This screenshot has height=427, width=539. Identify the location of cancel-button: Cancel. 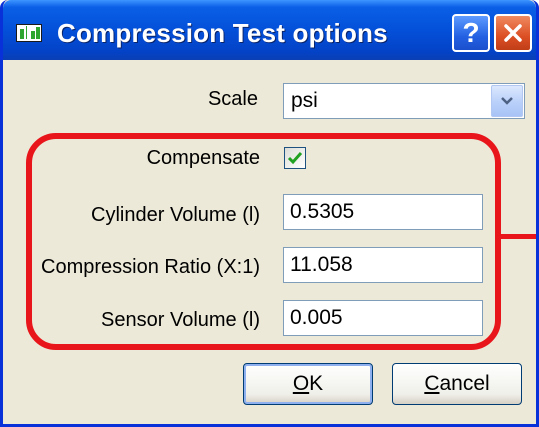
(457, 384).